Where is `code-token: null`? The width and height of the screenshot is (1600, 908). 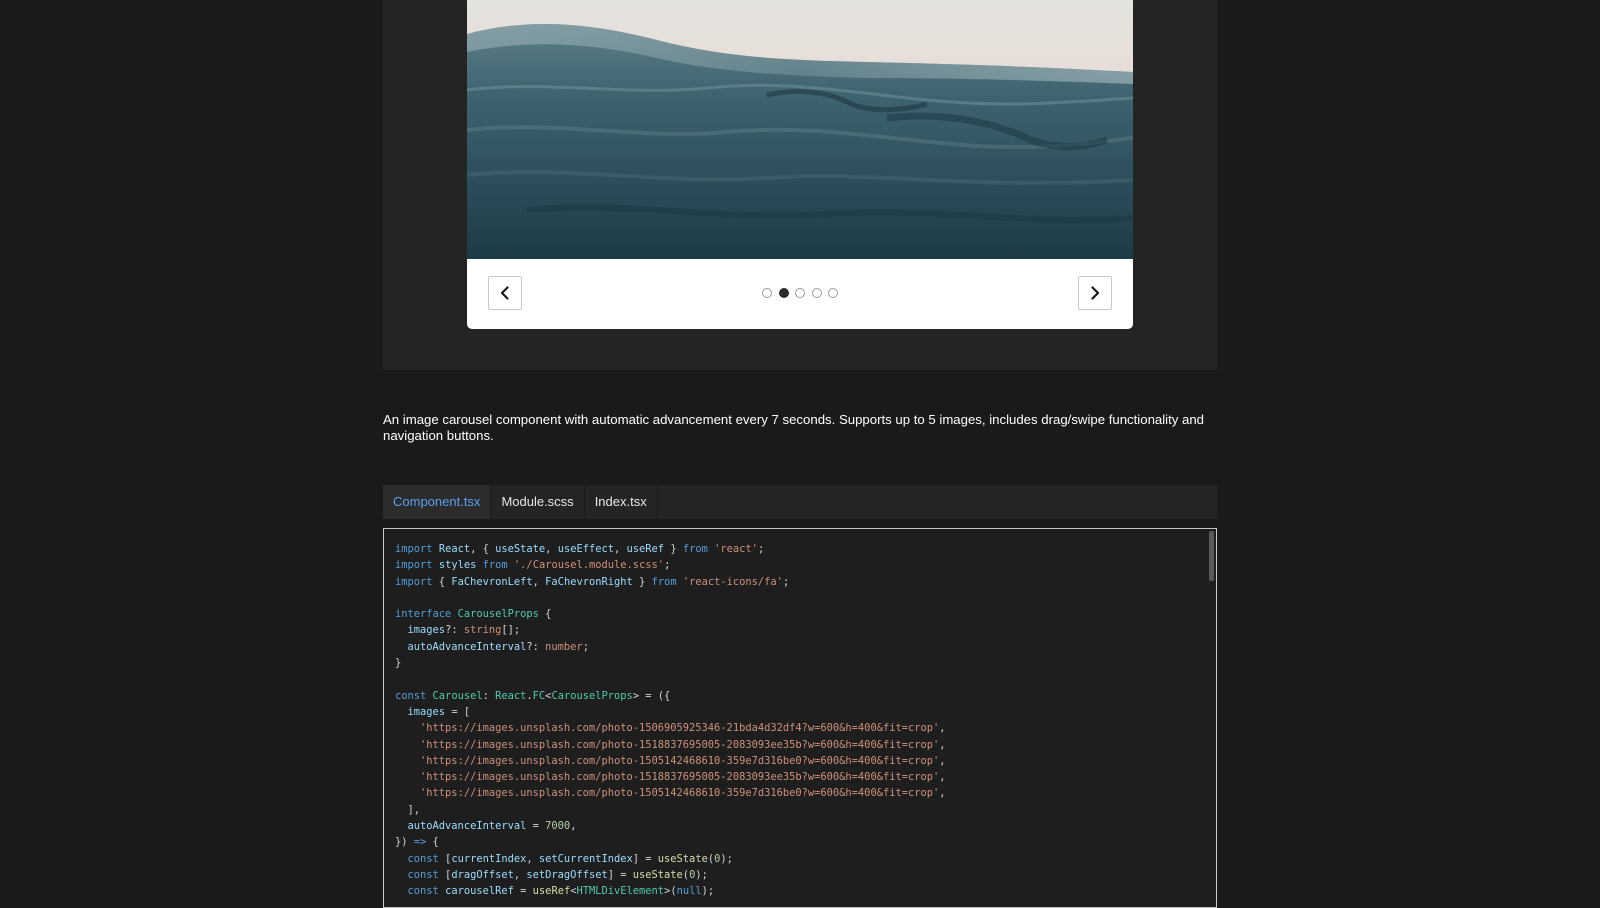
code-token: null is located at coordinates (689, 891).